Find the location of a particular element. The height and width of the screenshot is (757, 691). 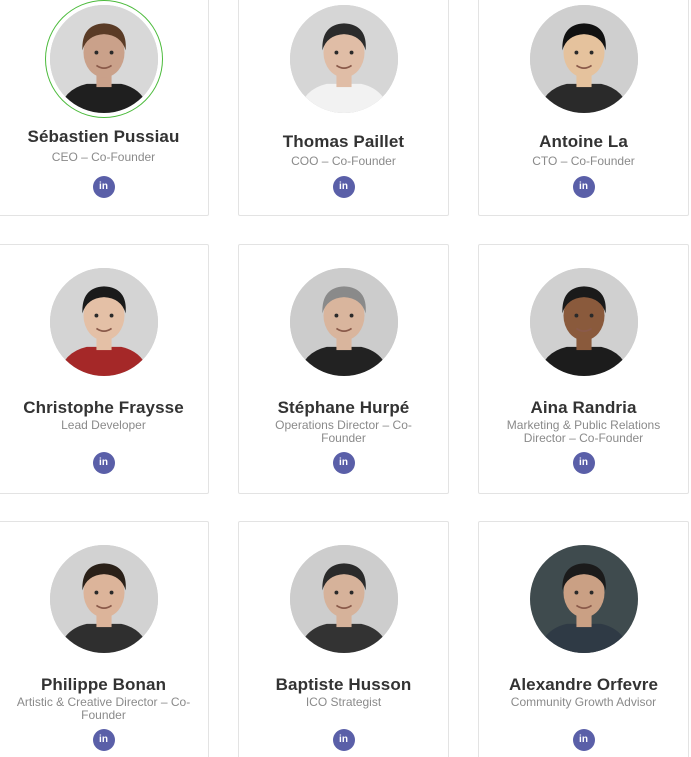

member-name: Antoine La is located at coordinates (583, 141).